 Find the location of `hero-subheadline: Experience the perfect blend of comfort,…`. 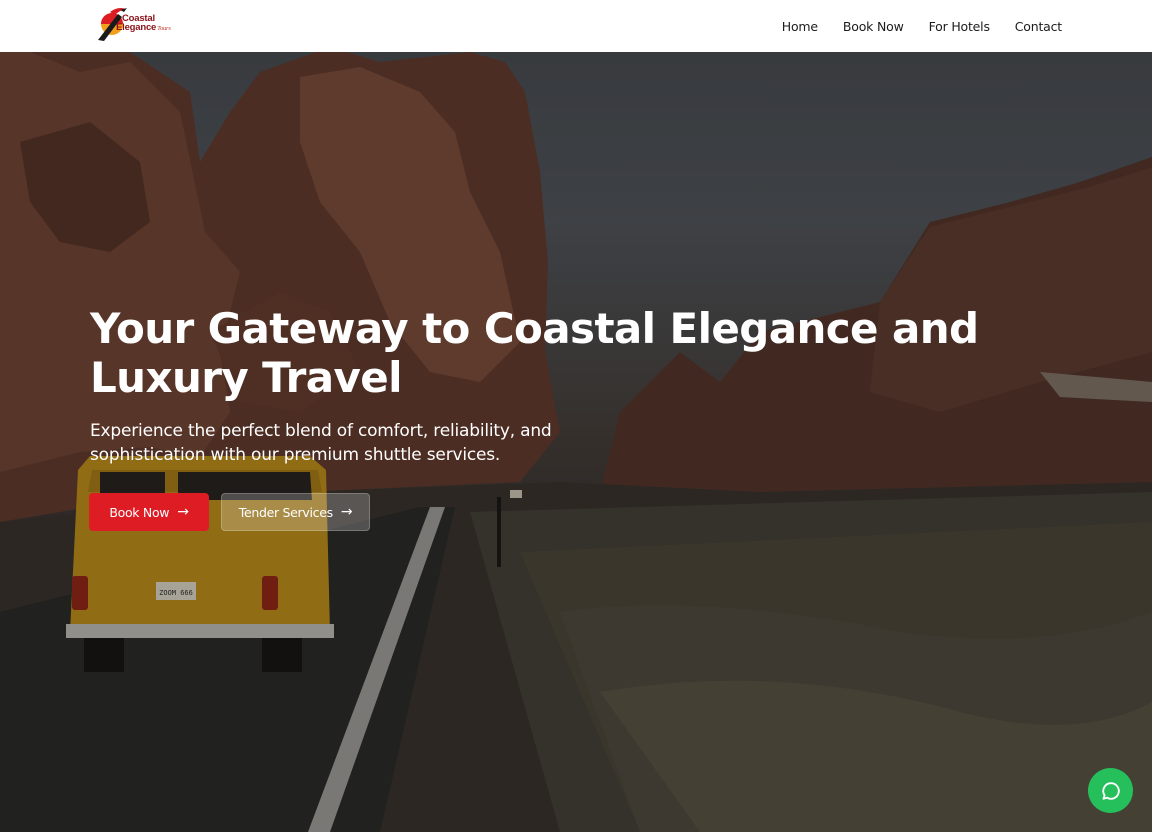

hero-subheadline: Experience the perfect blend of comfort,… is located at coordinates (321, 443).